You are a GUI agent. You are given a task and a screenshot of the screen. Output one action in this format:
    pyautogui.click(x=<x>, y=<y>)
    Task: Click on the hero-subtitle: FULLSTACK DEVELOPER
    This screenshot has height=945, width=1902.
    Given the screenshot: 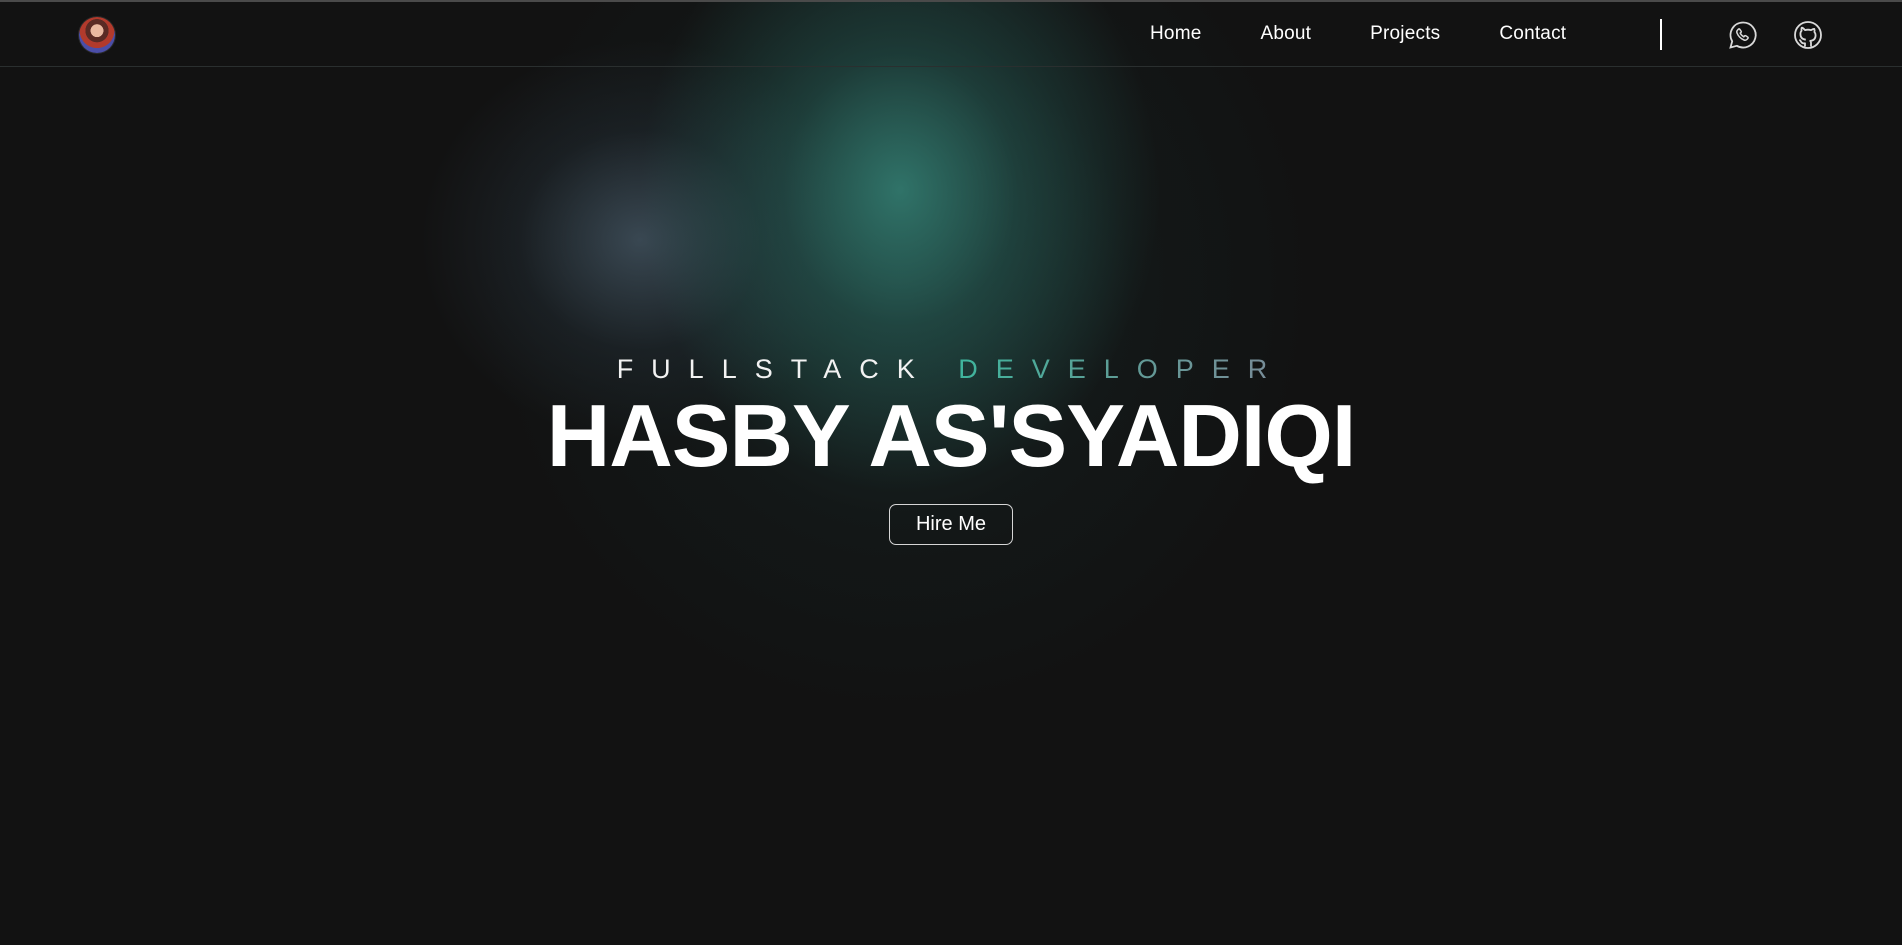 What is the action you would take?
    pyautogui.click(x=951, y=369)
    